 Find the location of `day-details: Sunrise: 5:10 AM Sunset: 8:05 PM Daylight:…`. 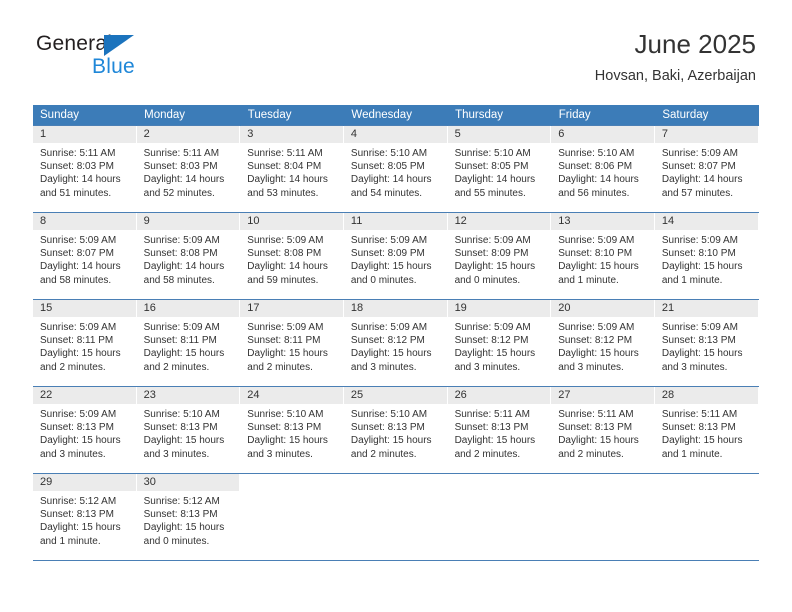

day-details: Sunrise: 5:10 AM Sunset: 8:05 PM Daylight:… is located at coordinates (396, 172).